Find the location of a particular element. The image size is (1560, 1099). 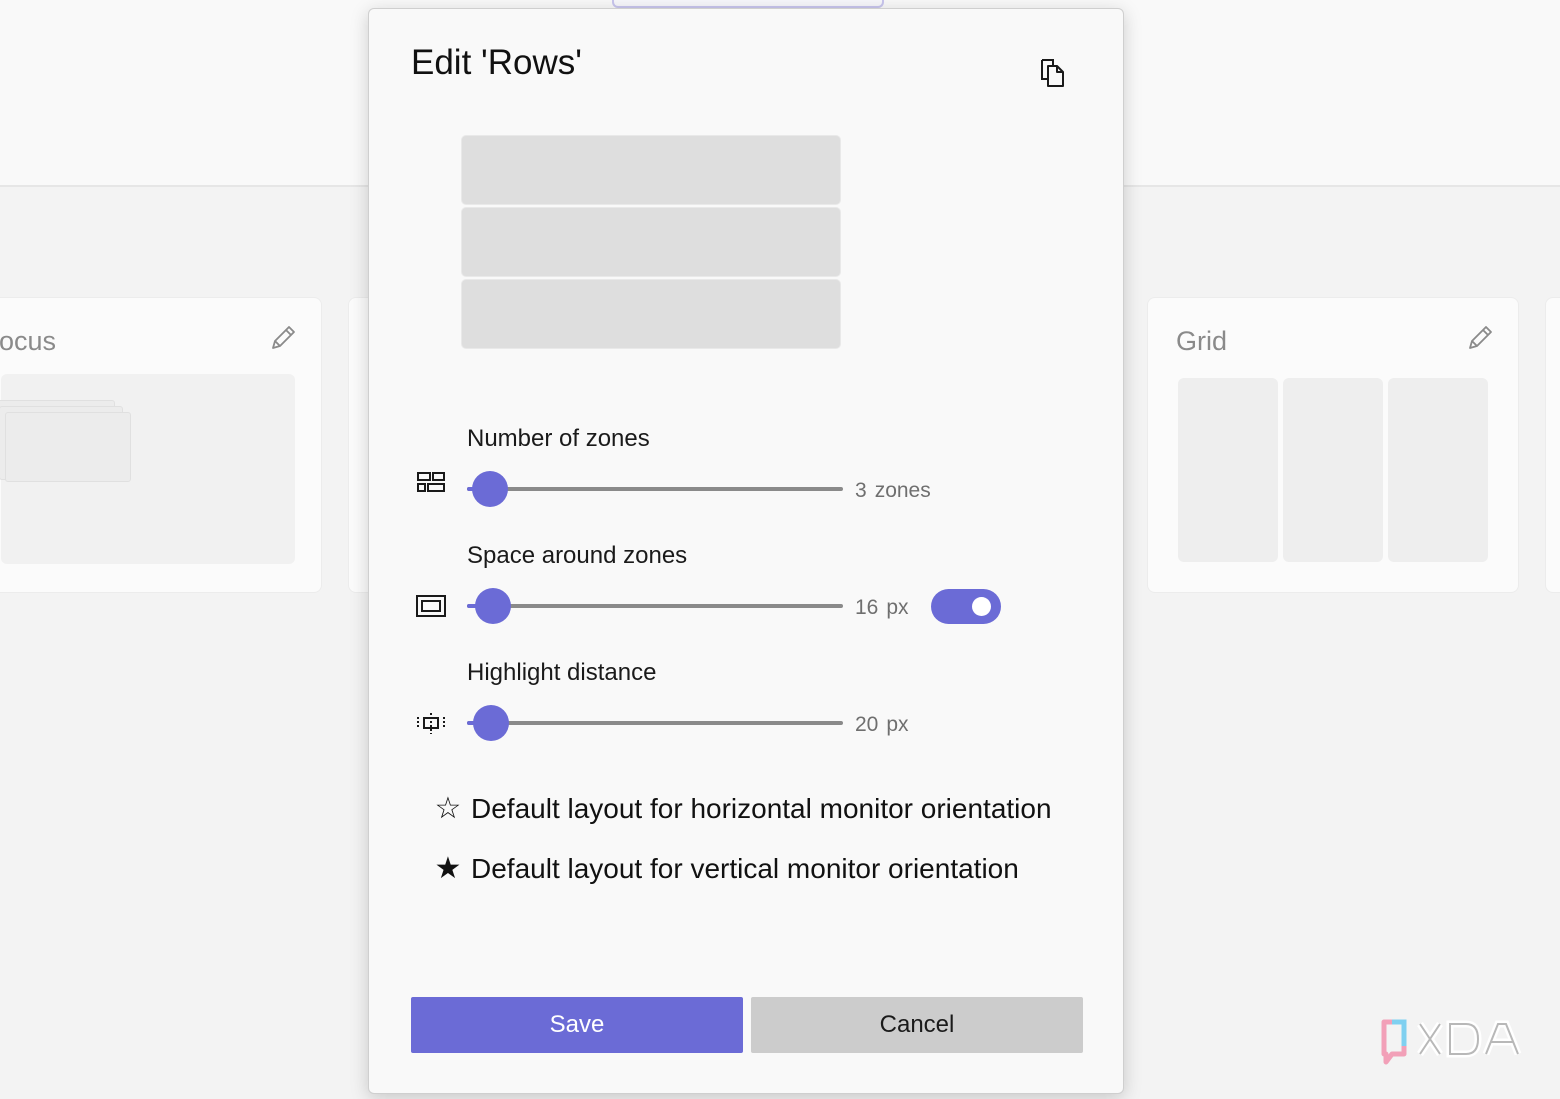

duplicate-layout-button is located at coordinates (1053, 73).